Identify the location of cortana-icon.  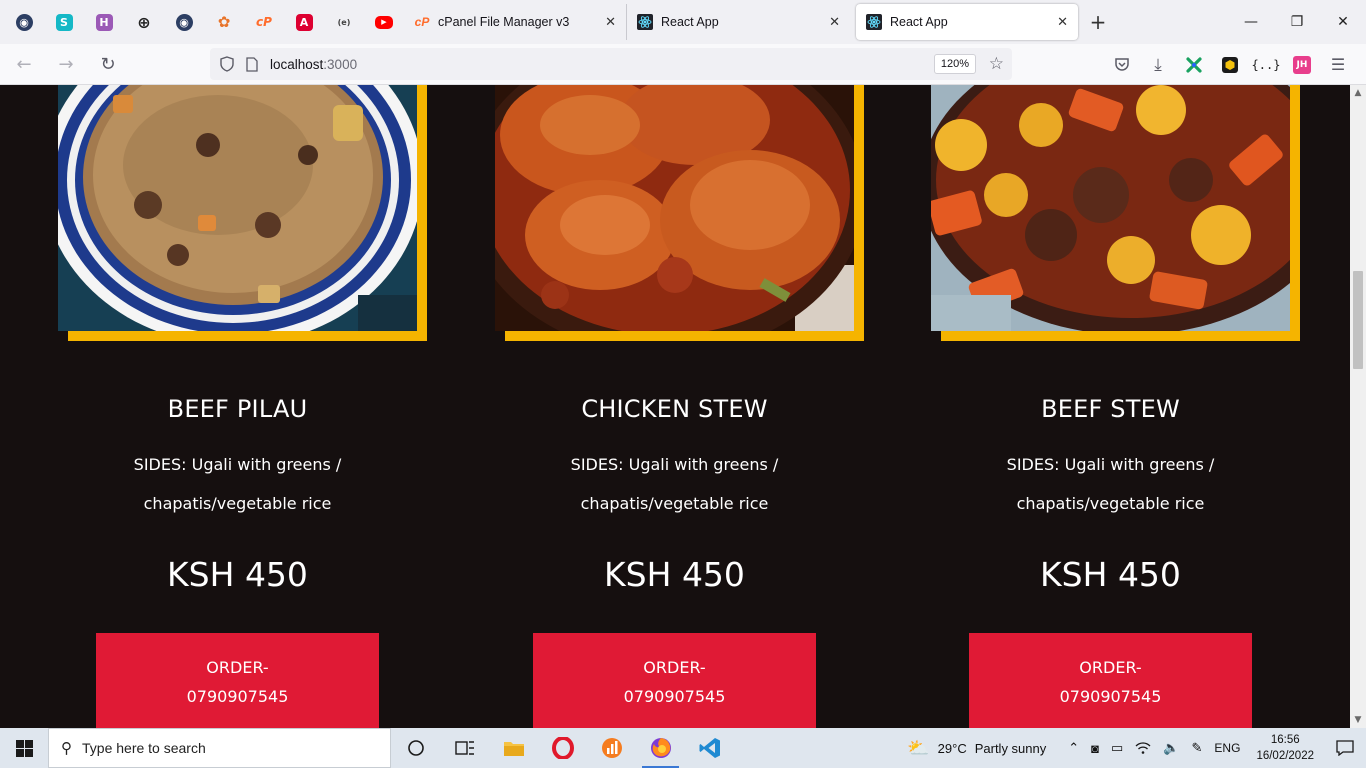
(415, 748).